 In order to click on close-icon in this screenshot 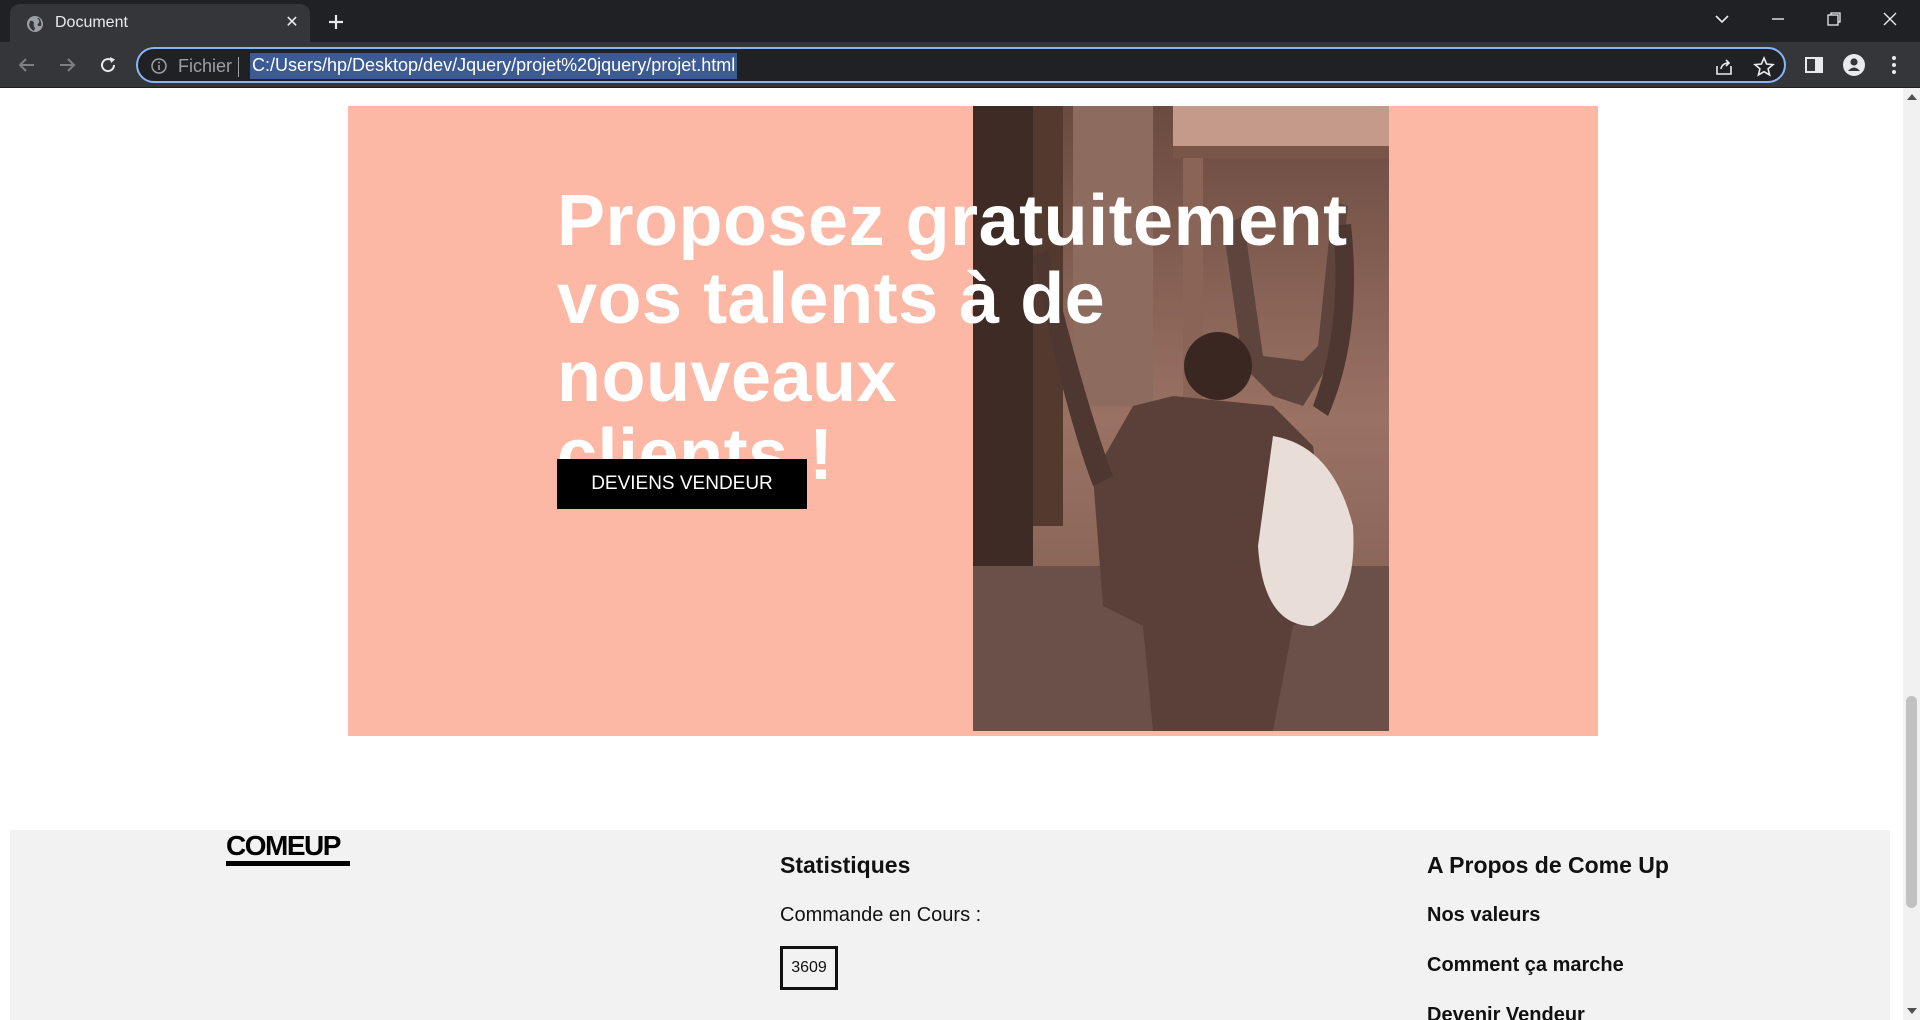, I will do `click(1890, 19)`.